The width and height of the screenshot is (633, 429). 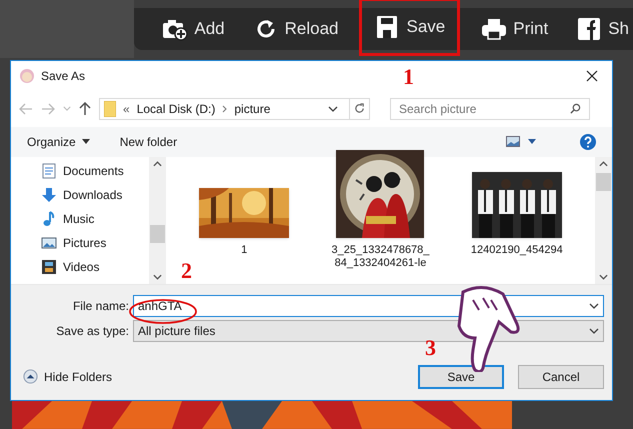 I want to click on toolbar-button: Save, so click(x=410, y=27).